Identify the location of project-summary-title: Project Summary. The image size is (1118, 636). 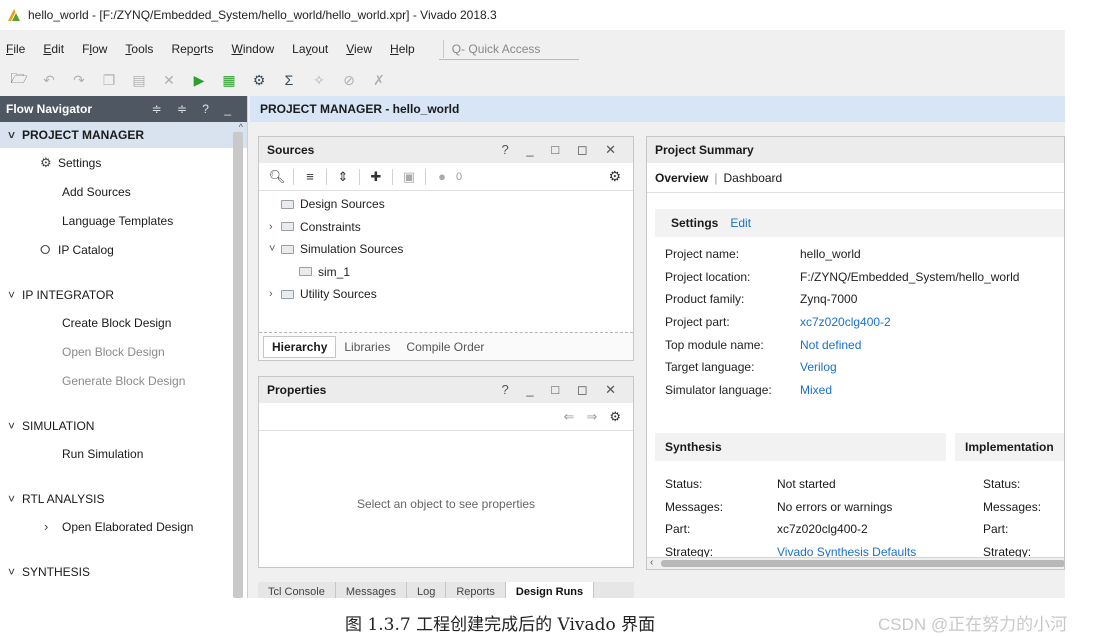
(704, 150).